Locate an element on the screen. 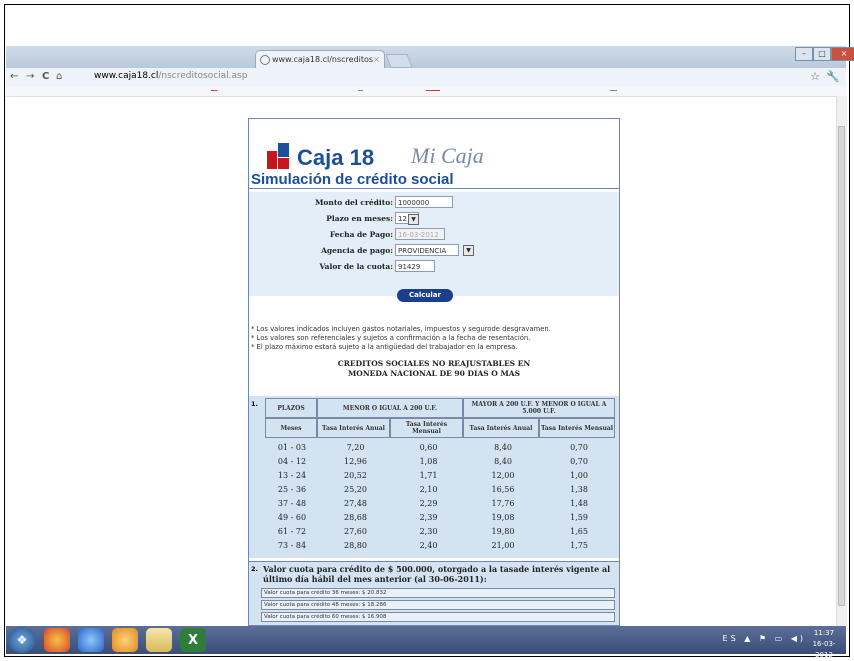 The width and height of the screenshot is (854, 661). chrome-icon is located at coordinates (57, 640).